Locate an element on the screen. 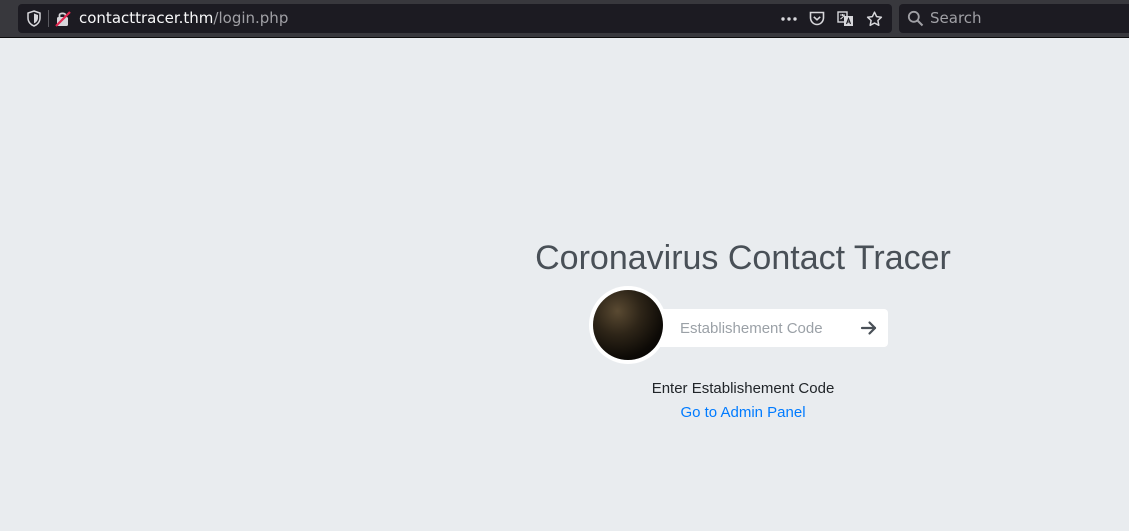 The width and height of the screenshot is (1129, 531). address-bar-divider is located at coordinates (48, 18).